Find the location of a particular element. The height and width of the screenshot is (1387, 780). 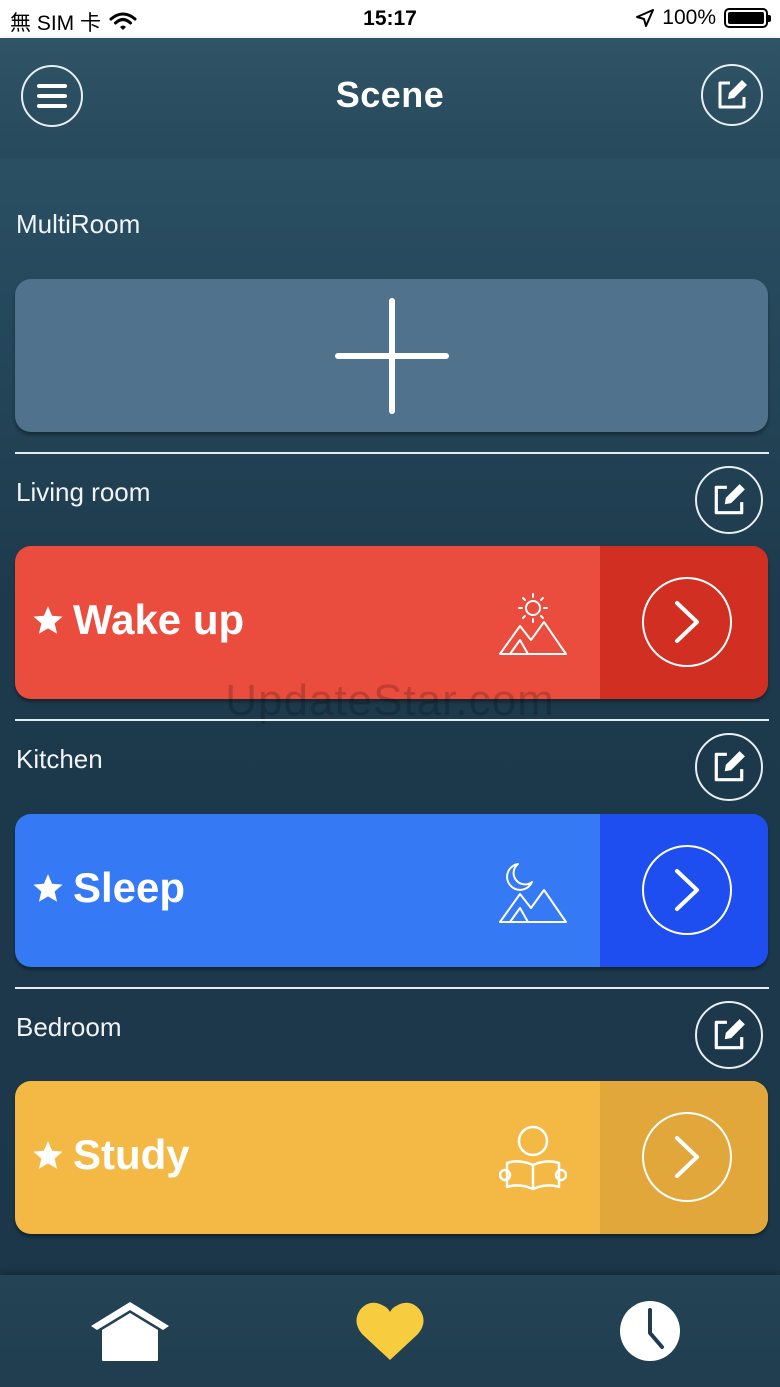

edit-bedroom-button is located at coordinates (729, 1035).